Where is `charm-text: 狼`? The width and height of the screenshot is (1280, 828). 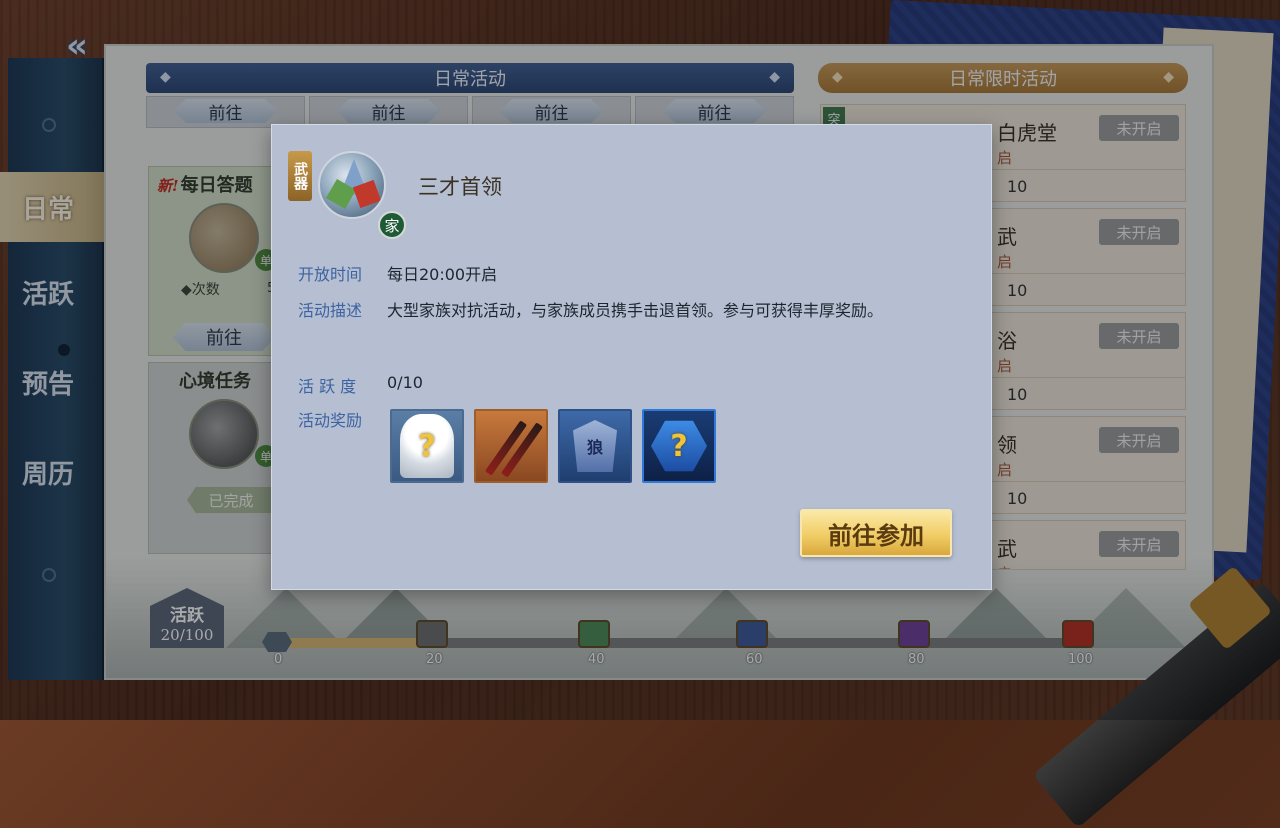 charm-text: 狼 is located at coordinates (594, 447).